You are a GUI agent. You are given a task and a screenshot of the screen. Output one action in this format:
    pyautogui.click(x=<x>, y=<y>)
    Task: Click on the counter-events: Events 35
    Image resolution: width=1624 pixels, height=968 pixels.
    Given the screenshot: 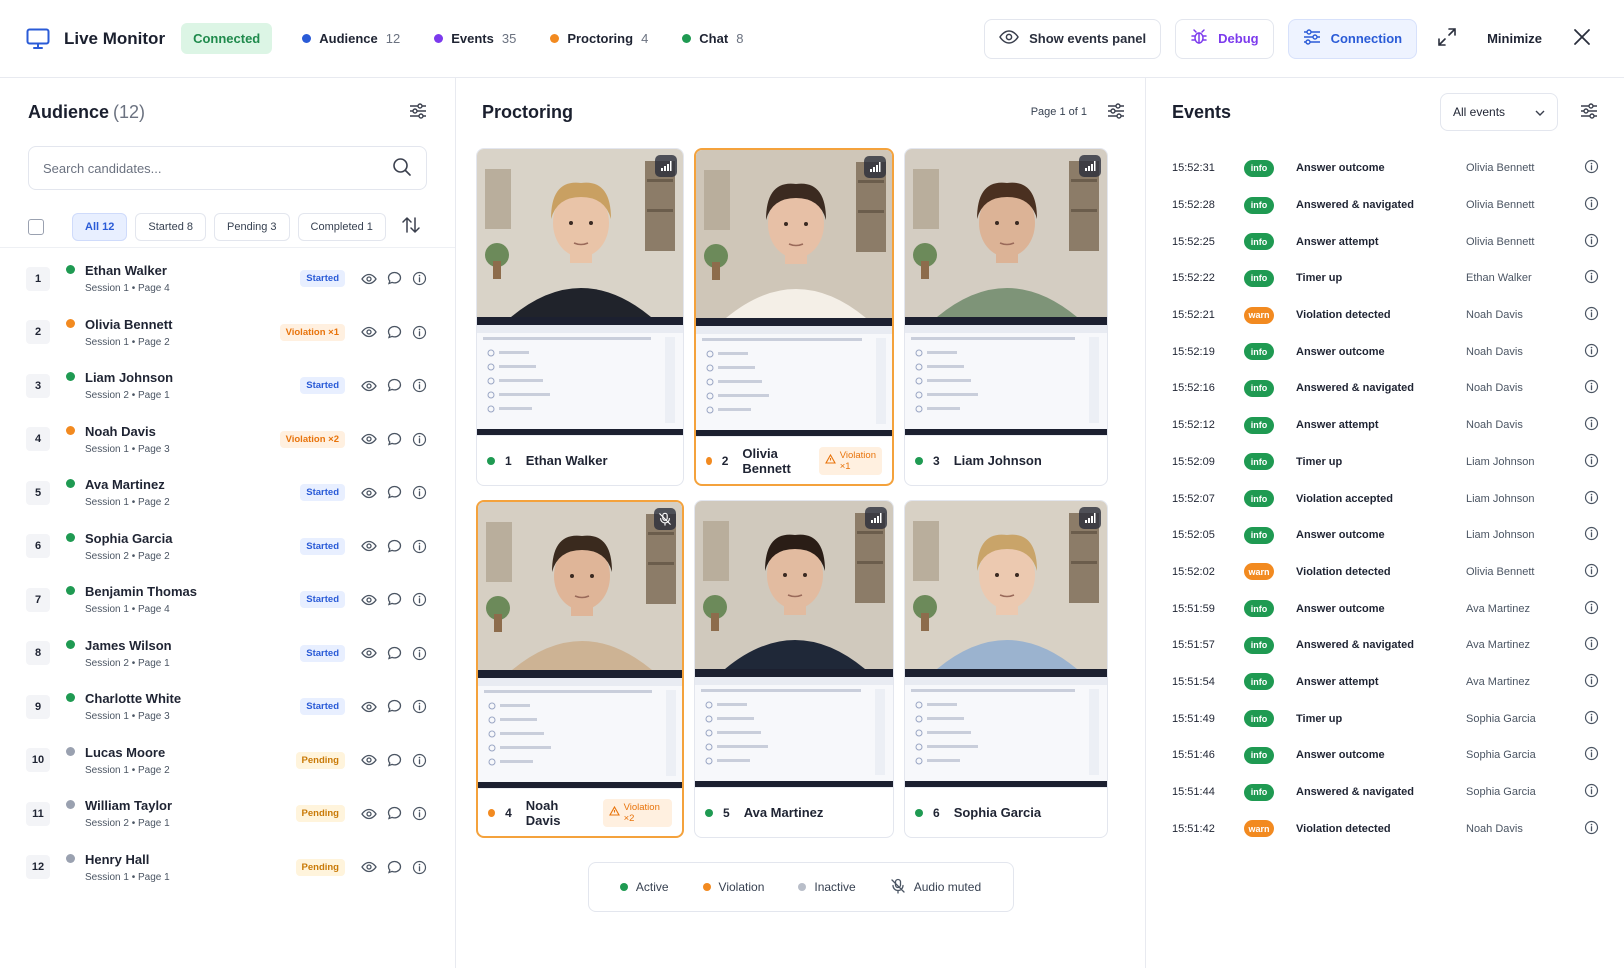 What is the action you would take?
    pyautogui.click(x=475, y=38)
    